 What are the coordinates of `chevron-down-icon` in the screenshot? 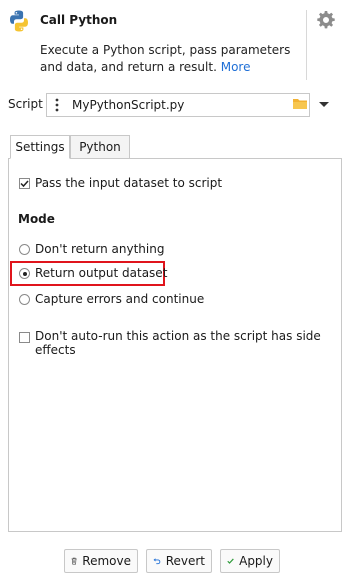 It's located at (324, 105).